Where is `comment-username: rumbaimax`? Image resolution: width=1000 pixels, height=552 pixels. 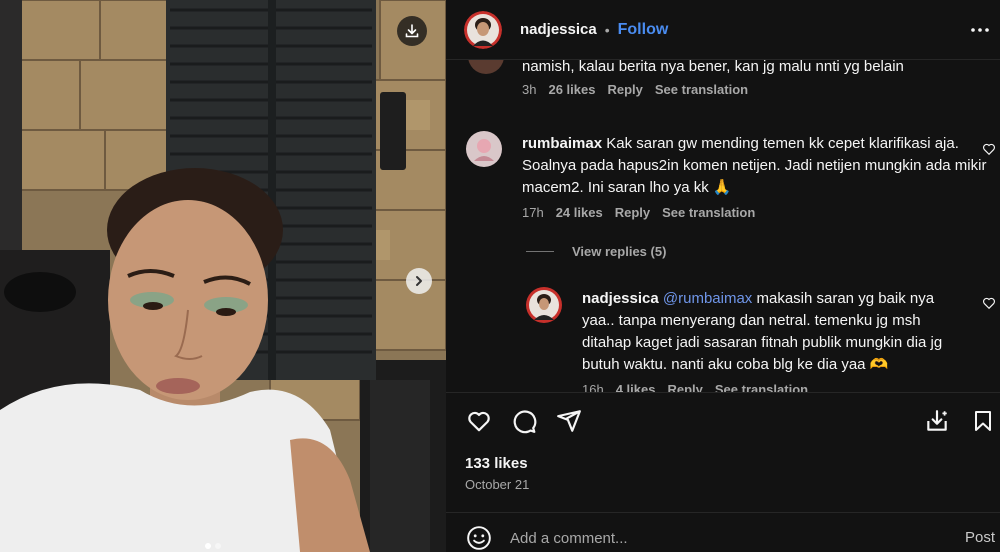
comment-username: rumbaimax is located at coordinates (562, 143).